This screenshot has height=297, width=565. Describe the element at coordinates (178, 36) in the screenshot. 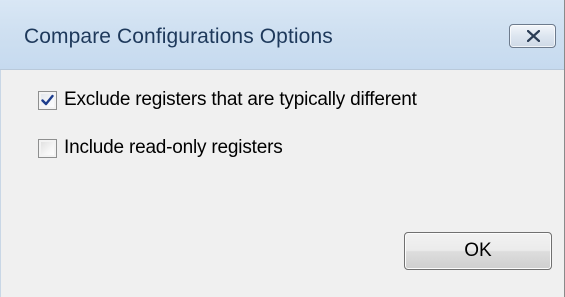

I see `window-title: Compare Configurations Options` at that location.